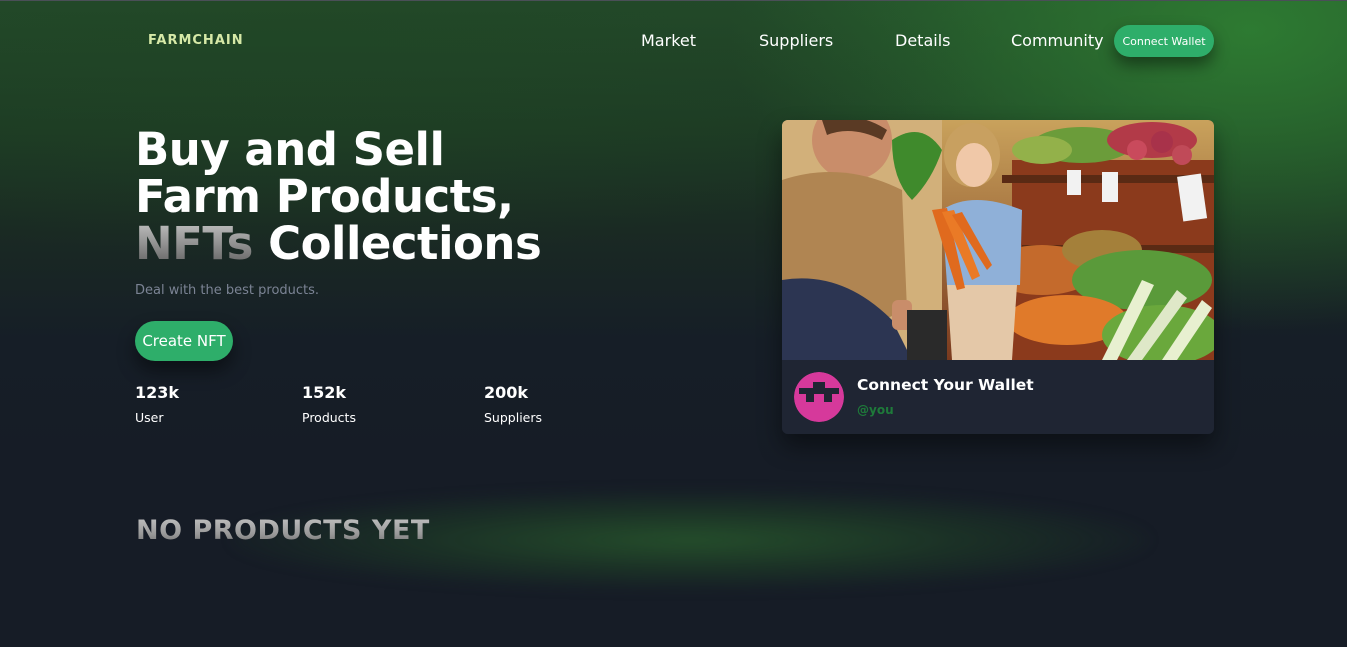 This screenshot has width=1347, height=647. I want to click on identicon-avatar-icon, so click(819, 397).